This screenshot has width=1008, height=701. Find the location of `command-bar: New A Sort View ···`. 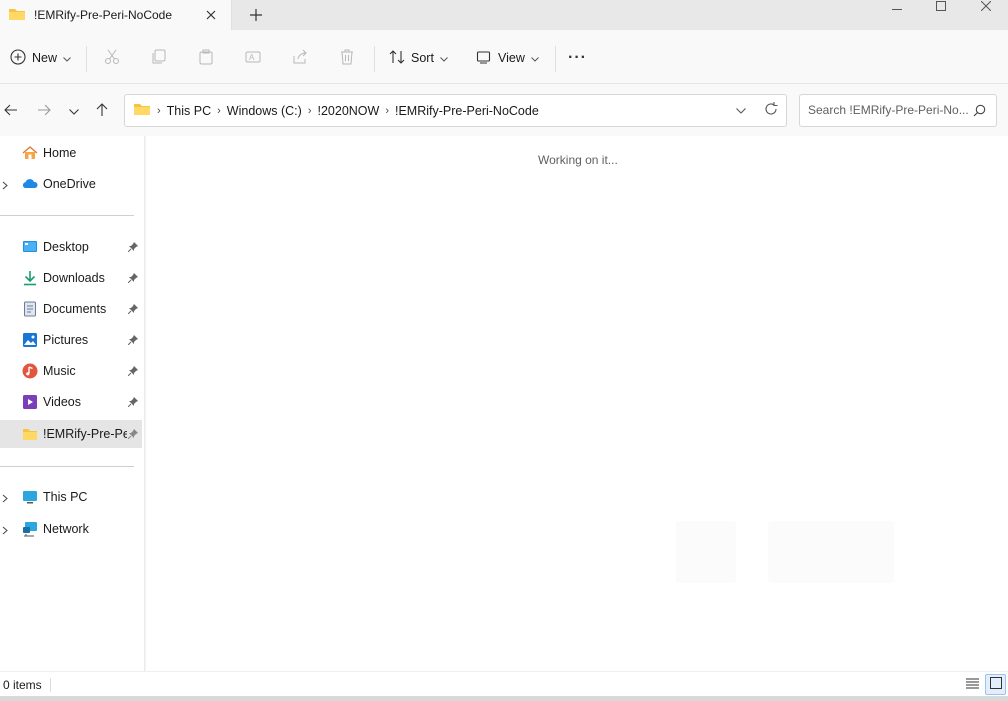

command-bar: New A Sort View ··· is located at coordinates (504, 57).